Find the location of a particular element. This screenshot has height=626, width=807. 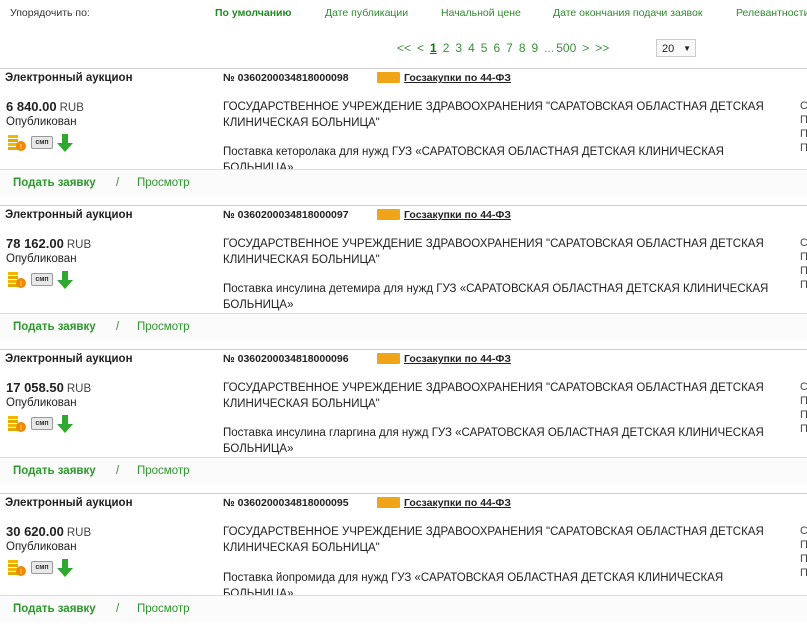

price-value: 6 840.00 is located at coordinates (31, 106).